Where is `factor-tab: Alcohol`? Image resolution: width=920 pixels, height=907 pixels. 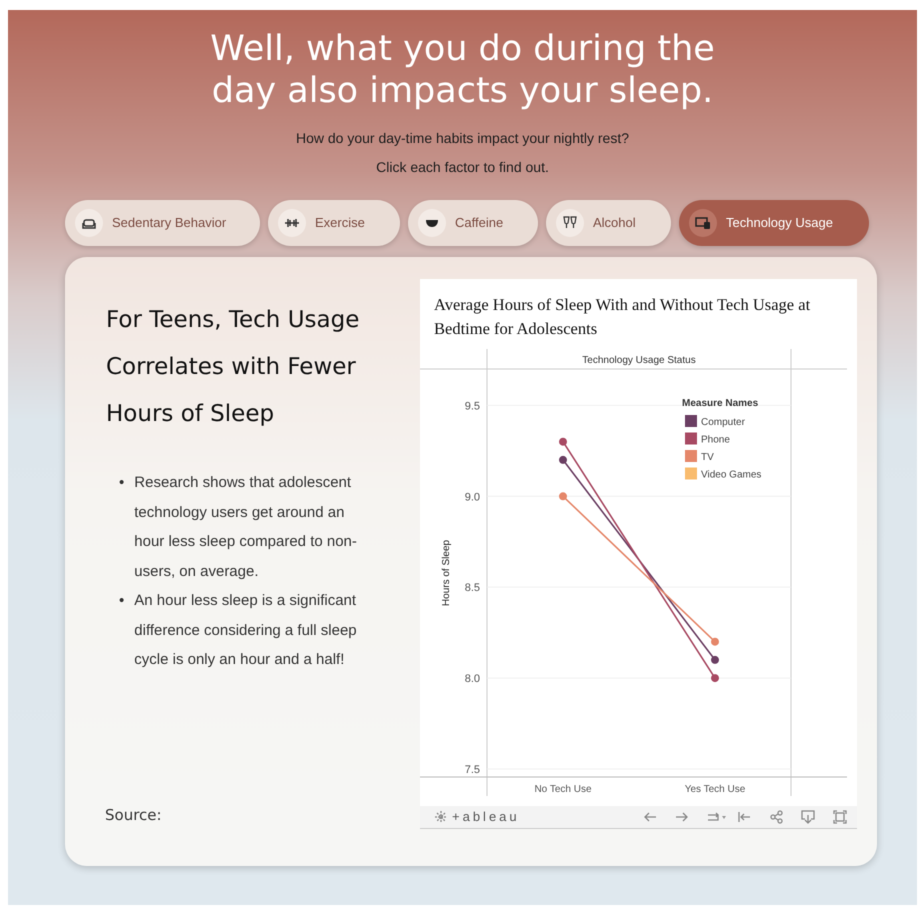
factor-tab: Alcohol is located at coordinates (608, 223).